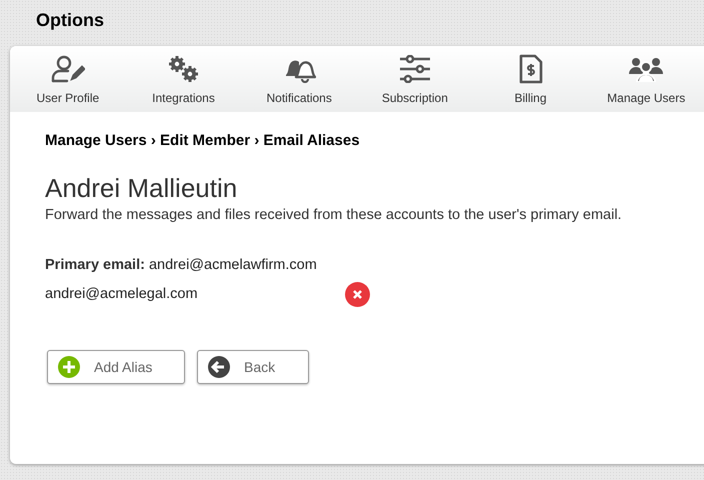  What do you see at coordinates (181, 265) in the screenshot?
I see `primary-email: Primary email: andrei@acmelawfirm.com` at bounding box center [181, 265].